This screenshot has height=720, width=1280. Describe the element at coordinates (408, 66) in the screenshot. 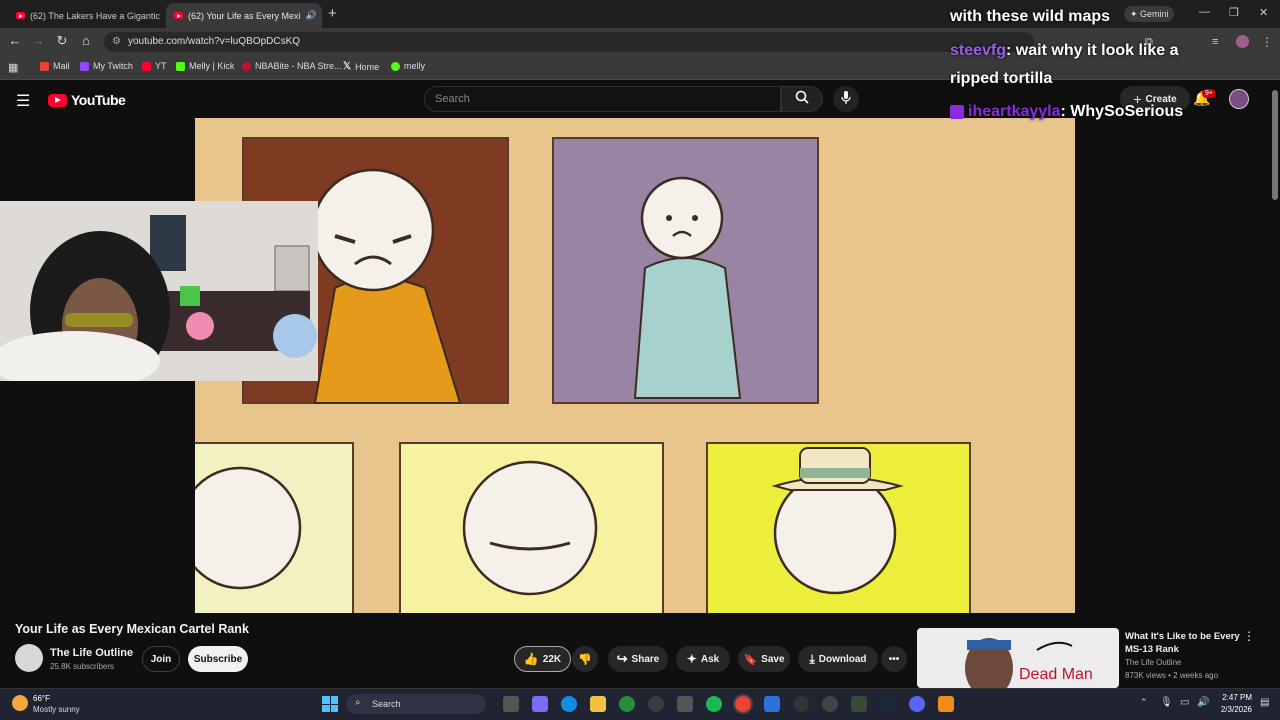

I see `bookmark-melly: melly` at that location.